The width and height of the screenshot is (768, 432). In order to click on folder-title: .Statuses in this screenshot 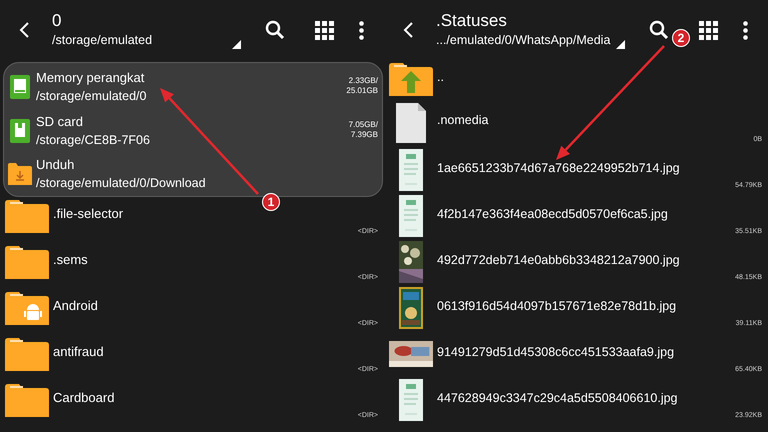, I will do `click(472, 21)`.